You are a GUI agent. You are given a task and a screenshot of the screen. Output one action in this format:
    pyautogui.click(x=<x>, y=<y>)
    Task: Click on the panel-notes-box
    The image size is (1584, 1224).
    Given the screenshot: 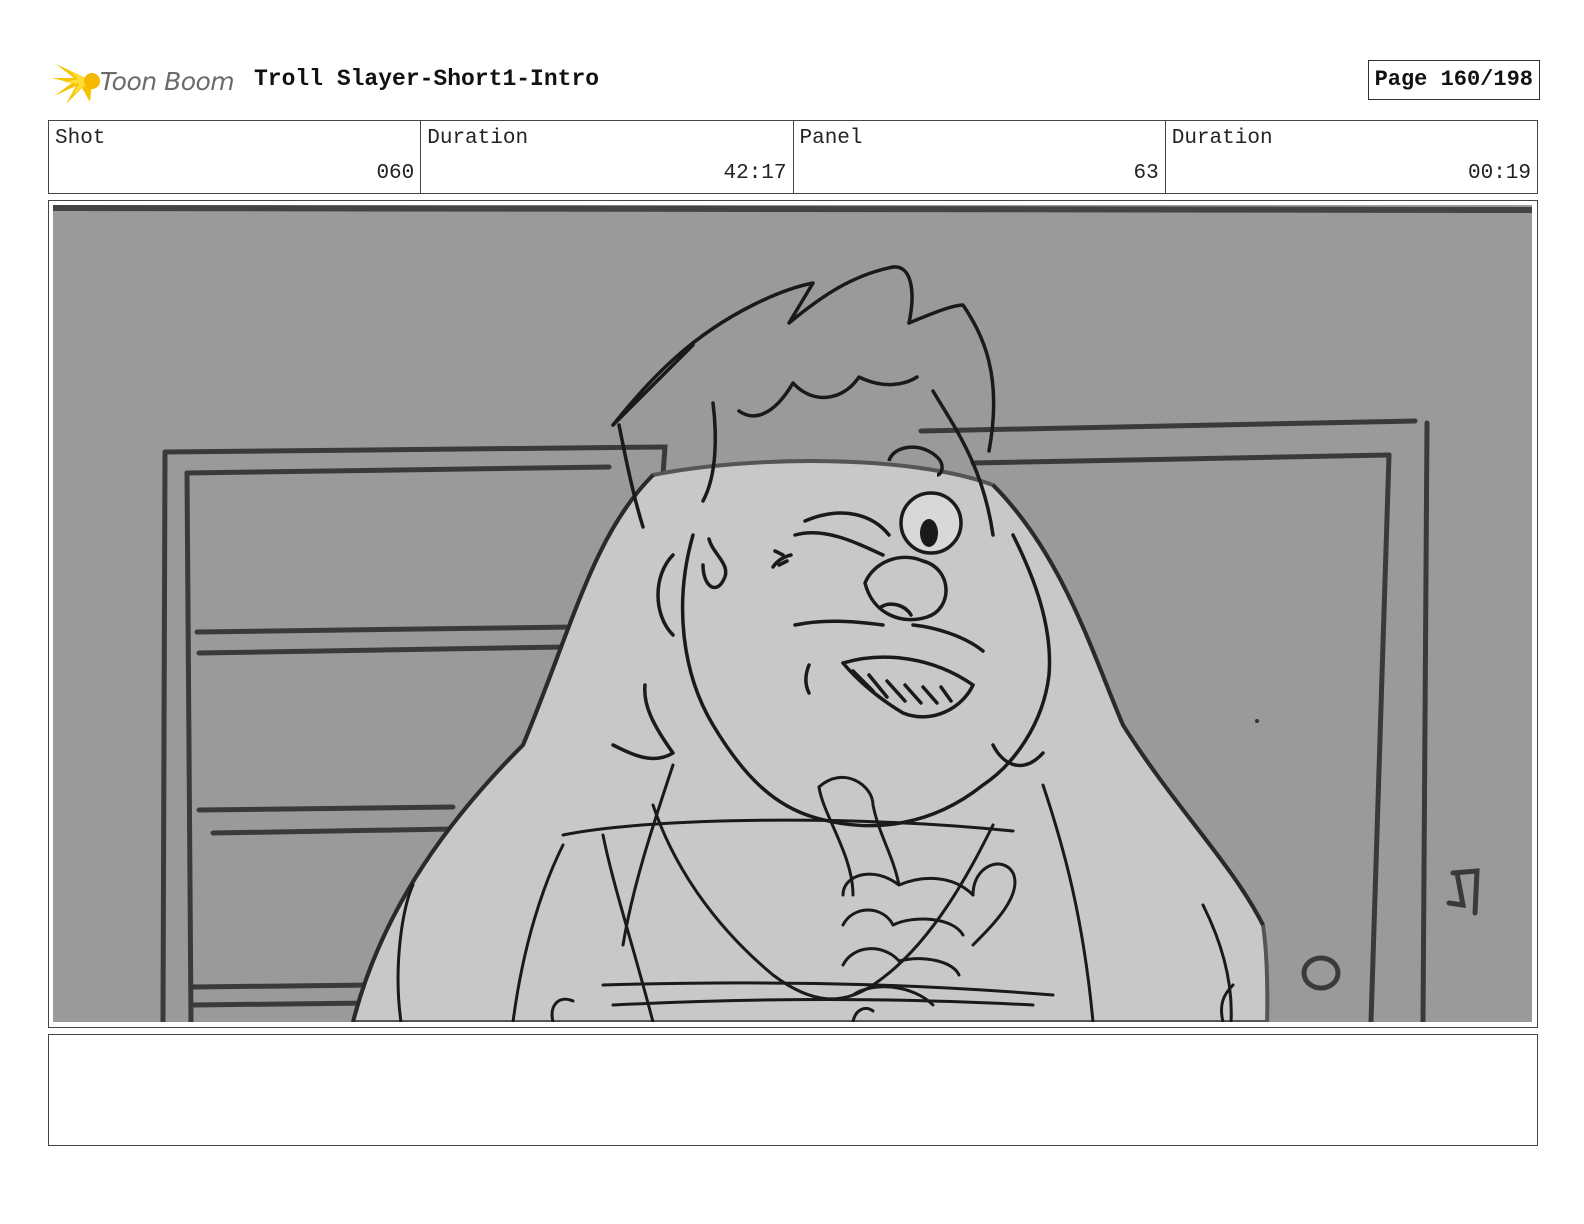 What is the action you would take?
    pyautogui.click(x=793, y=1090)
    